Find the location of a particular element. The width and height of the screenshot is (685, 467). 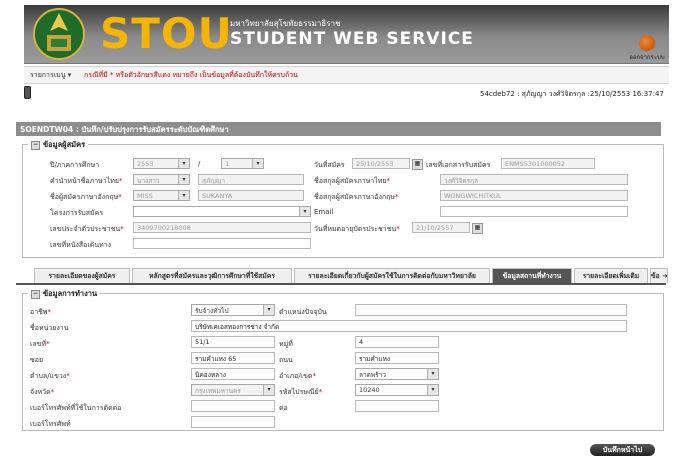

id-expire-label-text: วันที่หมดอายุบัตรประชาชน is located at coordinates (355, 229).